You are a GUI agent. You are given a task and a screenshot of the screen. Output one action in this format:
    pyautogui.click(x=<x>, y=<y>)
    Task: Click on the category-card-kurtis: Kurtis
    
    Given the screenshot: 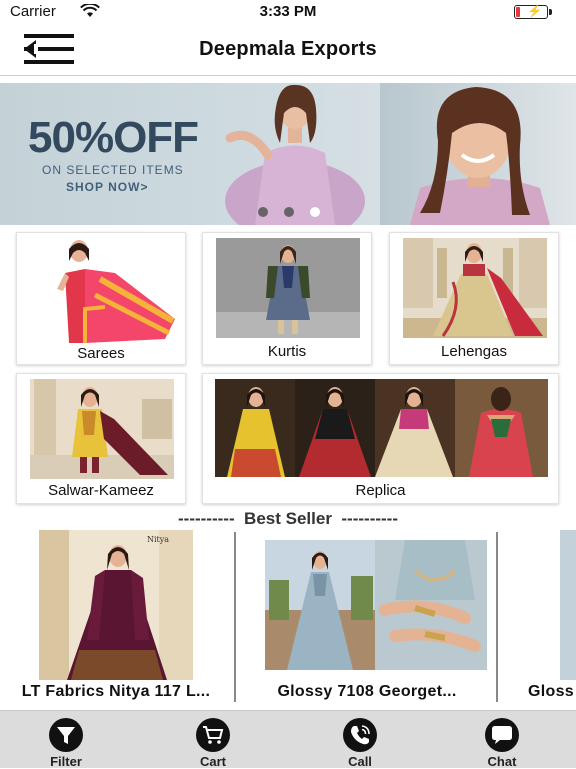 What is the action you would take?
    pyautogui.click(x=287, y=298)
    